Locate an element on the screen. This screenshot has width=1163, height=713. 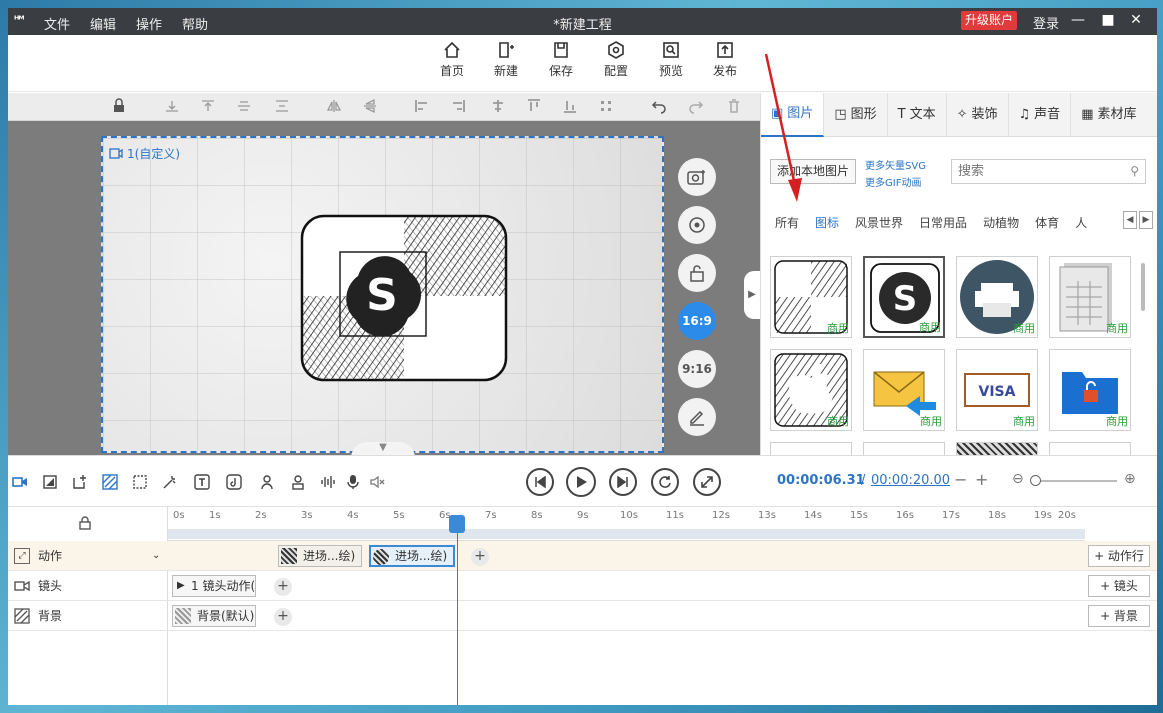
person-icon is located at coordinates (267, 482).